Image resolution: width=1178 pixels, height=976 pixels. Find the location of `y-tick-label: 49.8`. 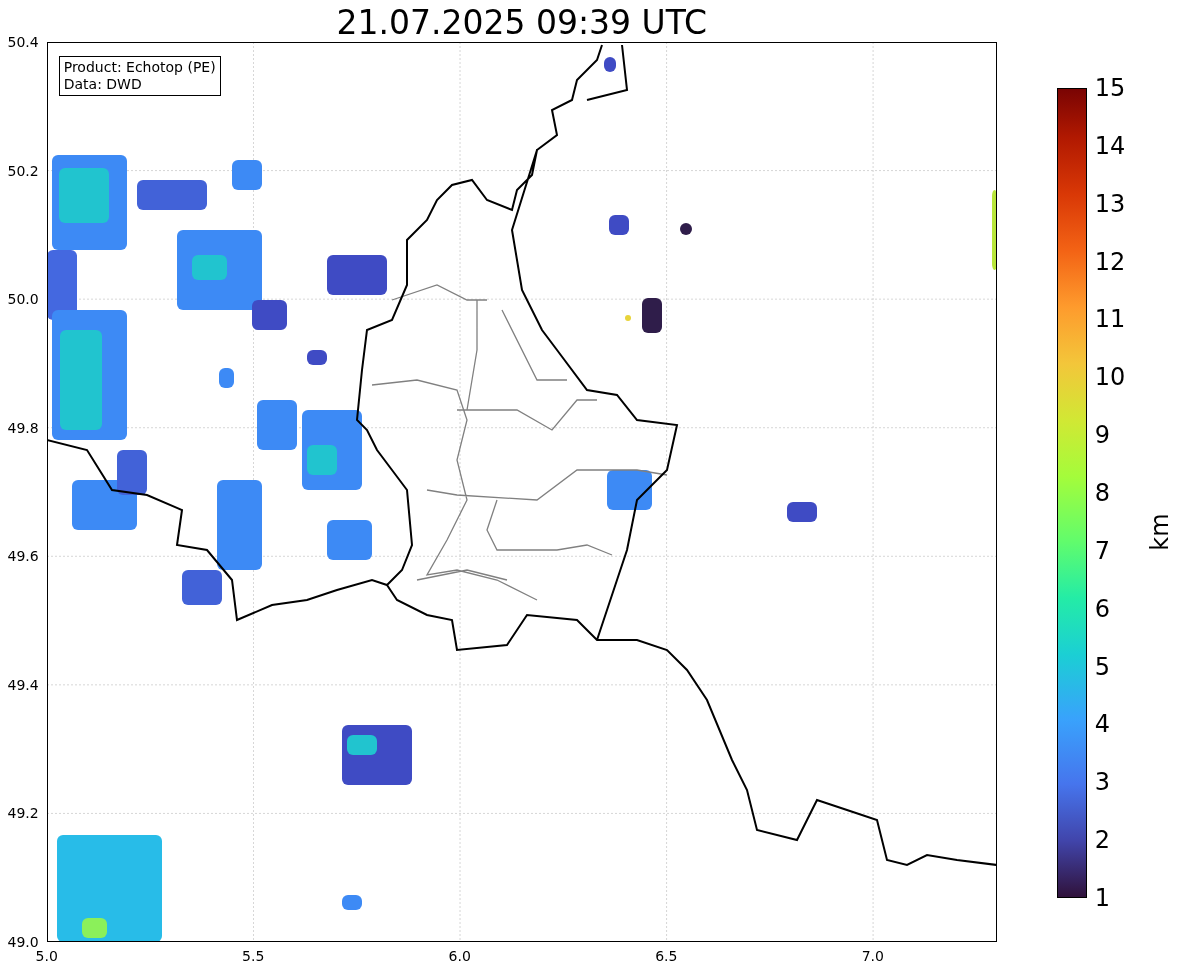

y-tick-label: 49.8 is located at coordinates (23, 427).